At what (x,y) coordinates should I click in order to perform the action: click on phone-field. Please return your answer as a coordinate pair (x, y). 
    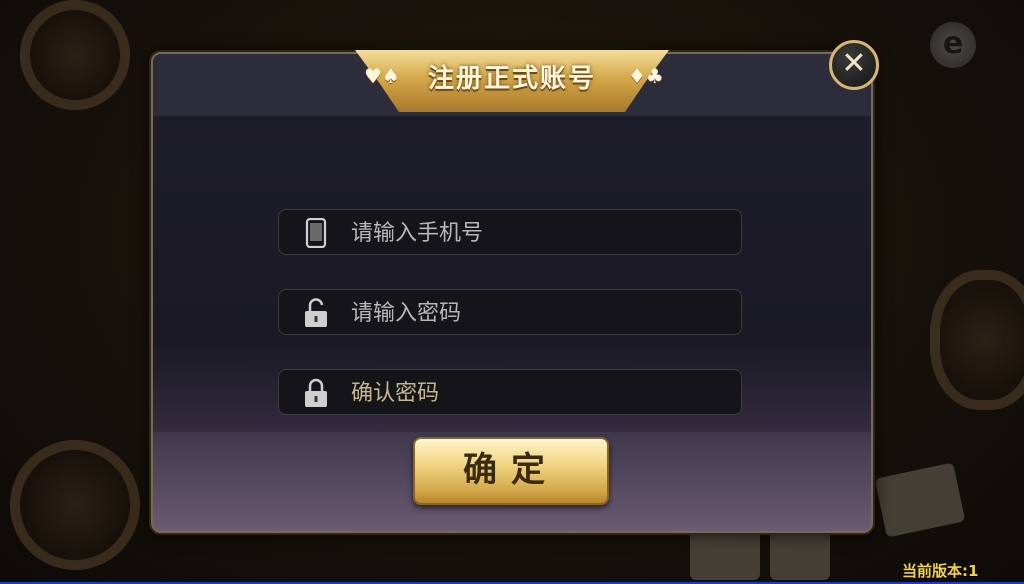
    Looking at the image, I should click on (510, 232).